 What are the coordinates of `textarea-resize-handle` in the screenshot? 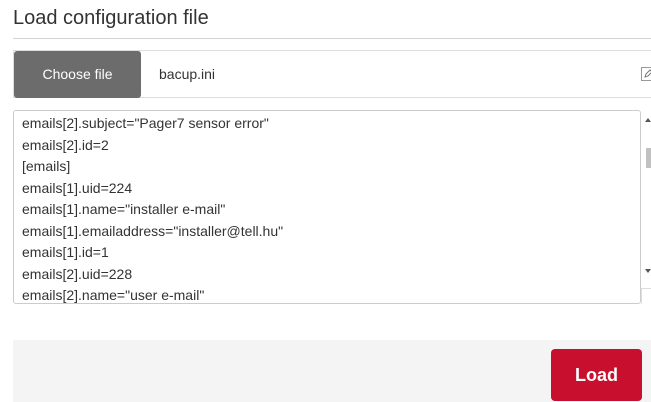 It's located at (646, 296).